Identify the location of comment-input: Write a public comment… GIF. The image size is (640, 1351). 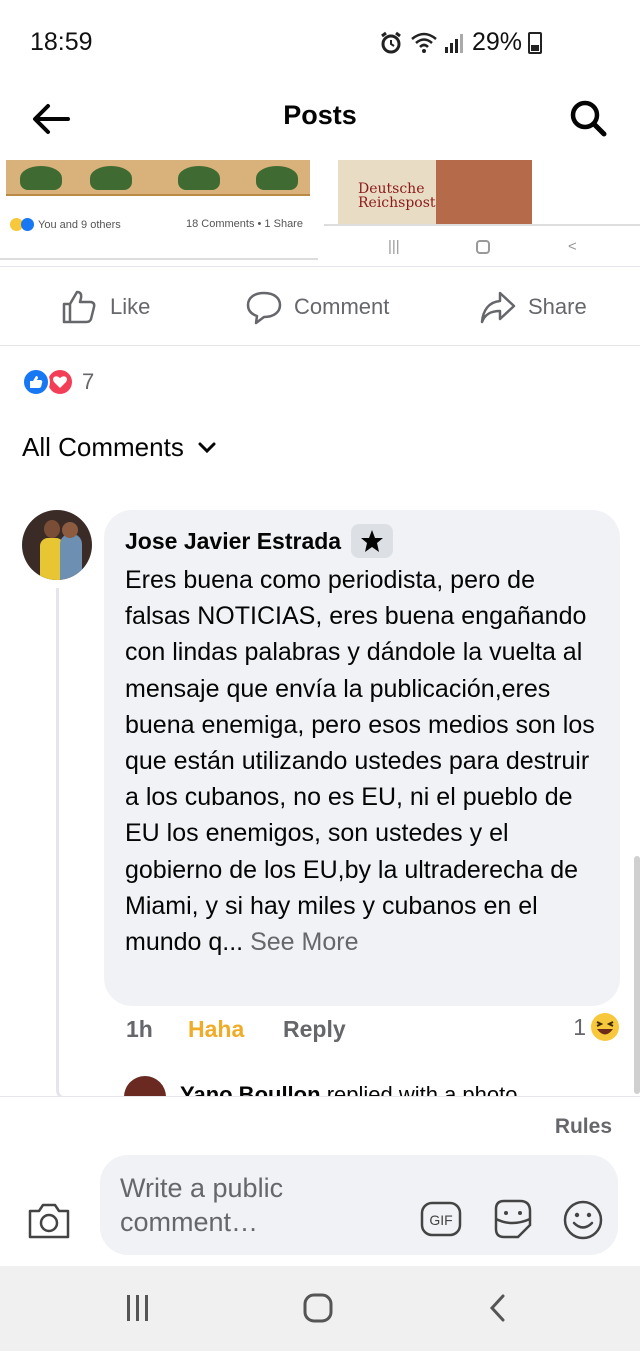
(359, 1205).